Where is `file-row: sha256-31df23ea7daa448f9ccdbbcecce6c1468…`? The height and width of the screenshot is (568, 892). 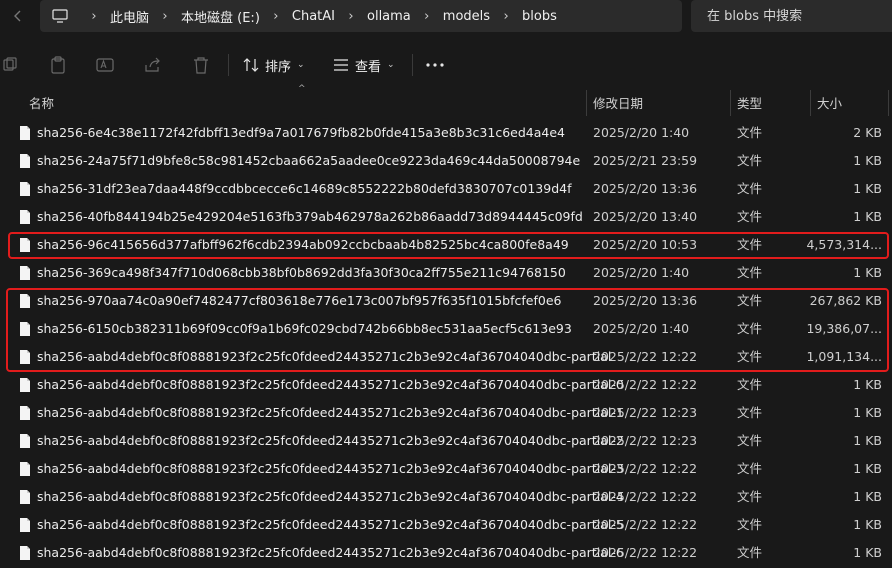
file-row: sha256-31df23ea7daa448f9ccdbbcecce6c1468… is located at coordinates (446, 189).